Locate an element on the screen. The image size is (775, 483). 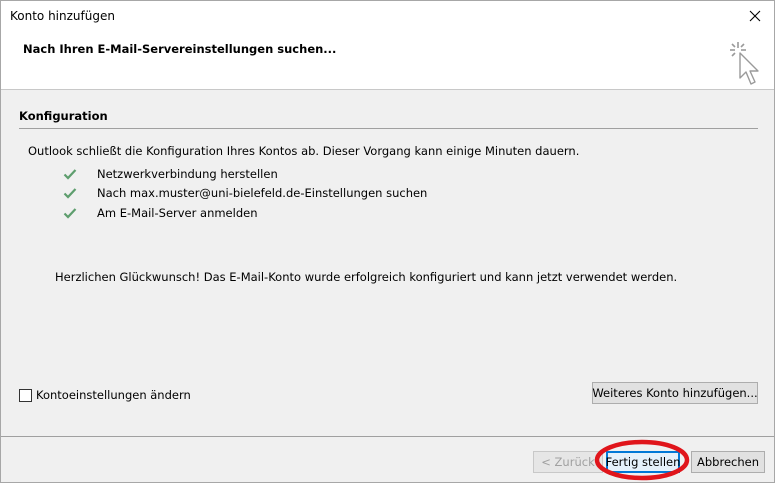
step-item: Netzwerkverbindung herstellen is located at coordinates (245, 174).